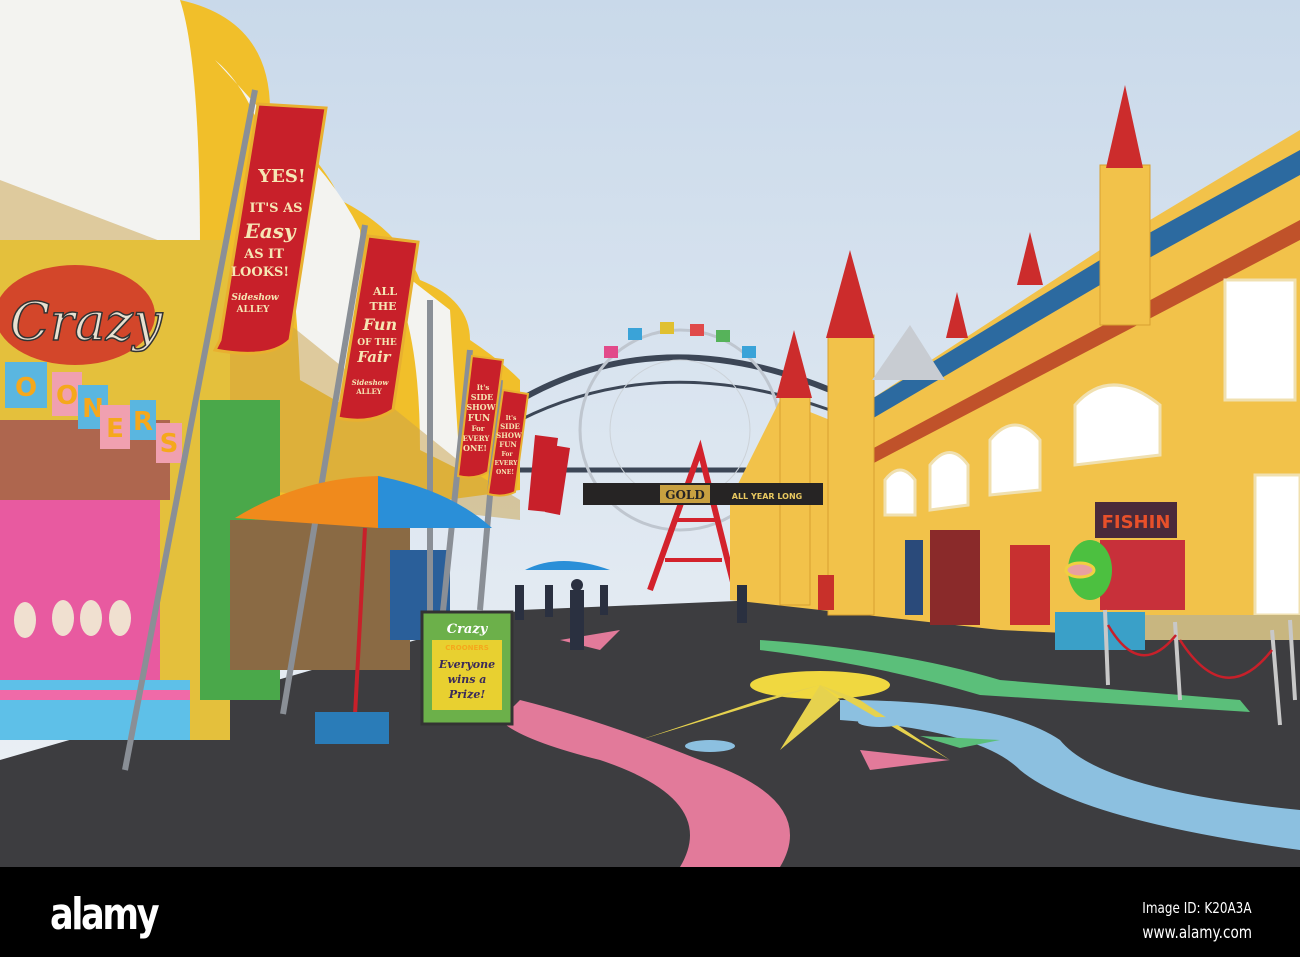 The height and width of the screenshot is (957, 1300). Describe the element at coordinates (466, 694) in the screenshot. I see `banner-text: Prize!` at that location.